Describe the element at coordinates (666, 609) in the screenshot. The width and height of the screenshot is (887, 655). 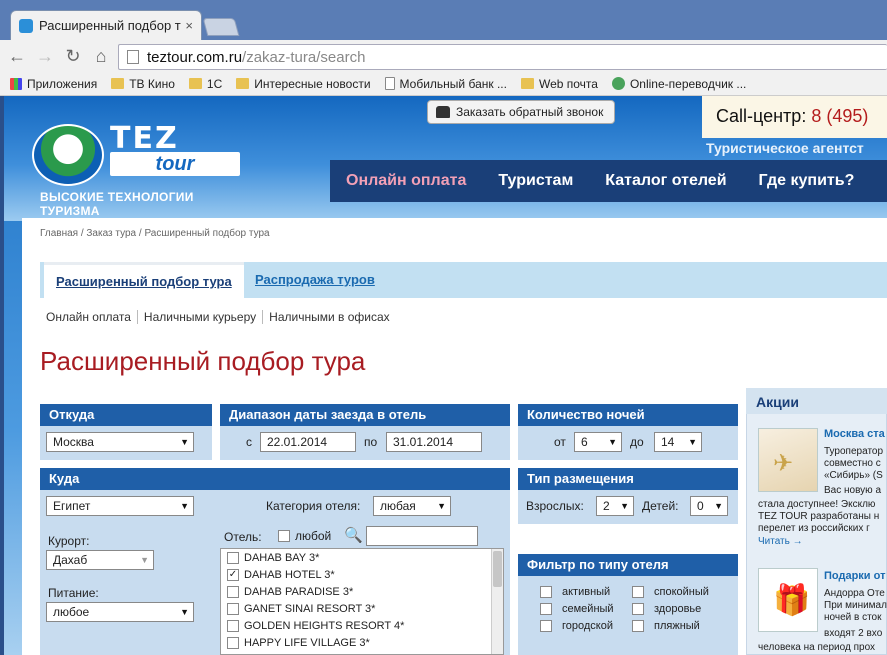
I see `hotel-type-health: здоровье` at that location.